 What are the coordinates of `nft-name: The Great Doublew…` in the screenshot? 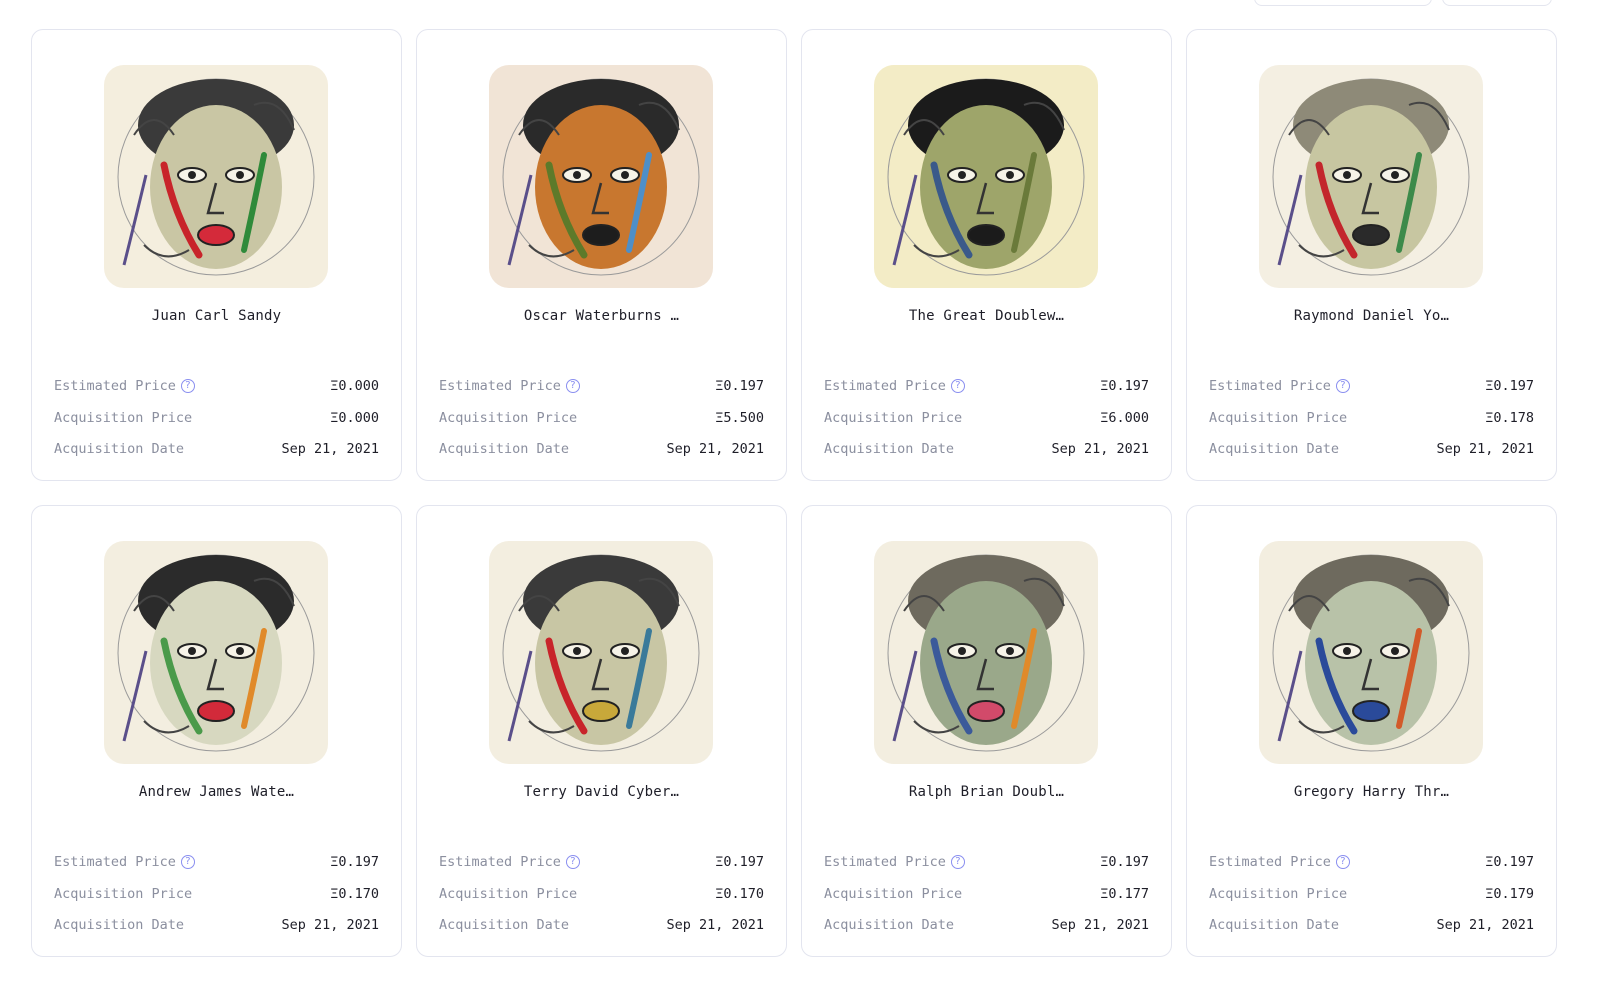 It's located at (986, 316).